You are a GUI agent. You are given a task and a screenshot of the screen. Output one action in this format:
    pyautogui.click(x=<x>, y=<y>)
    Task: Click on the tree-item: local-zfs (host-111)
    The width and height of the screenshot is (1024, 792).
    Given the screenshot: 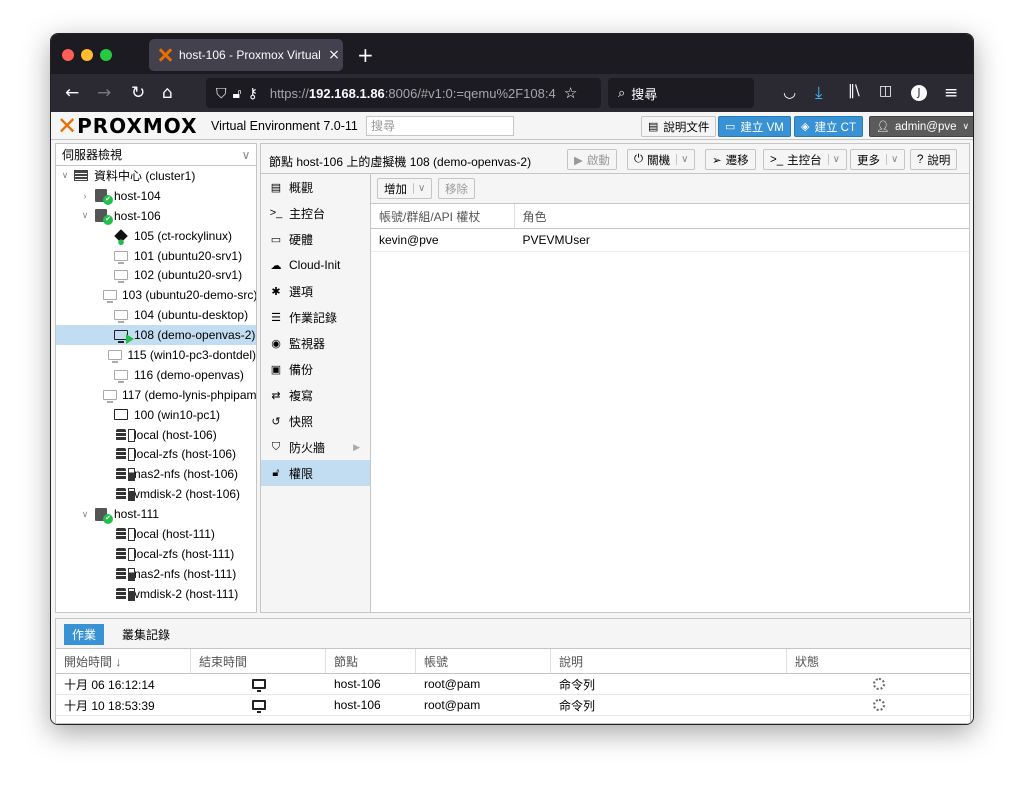 What is the action you would take?
    pyautogui.click(x=156, y=554)
    